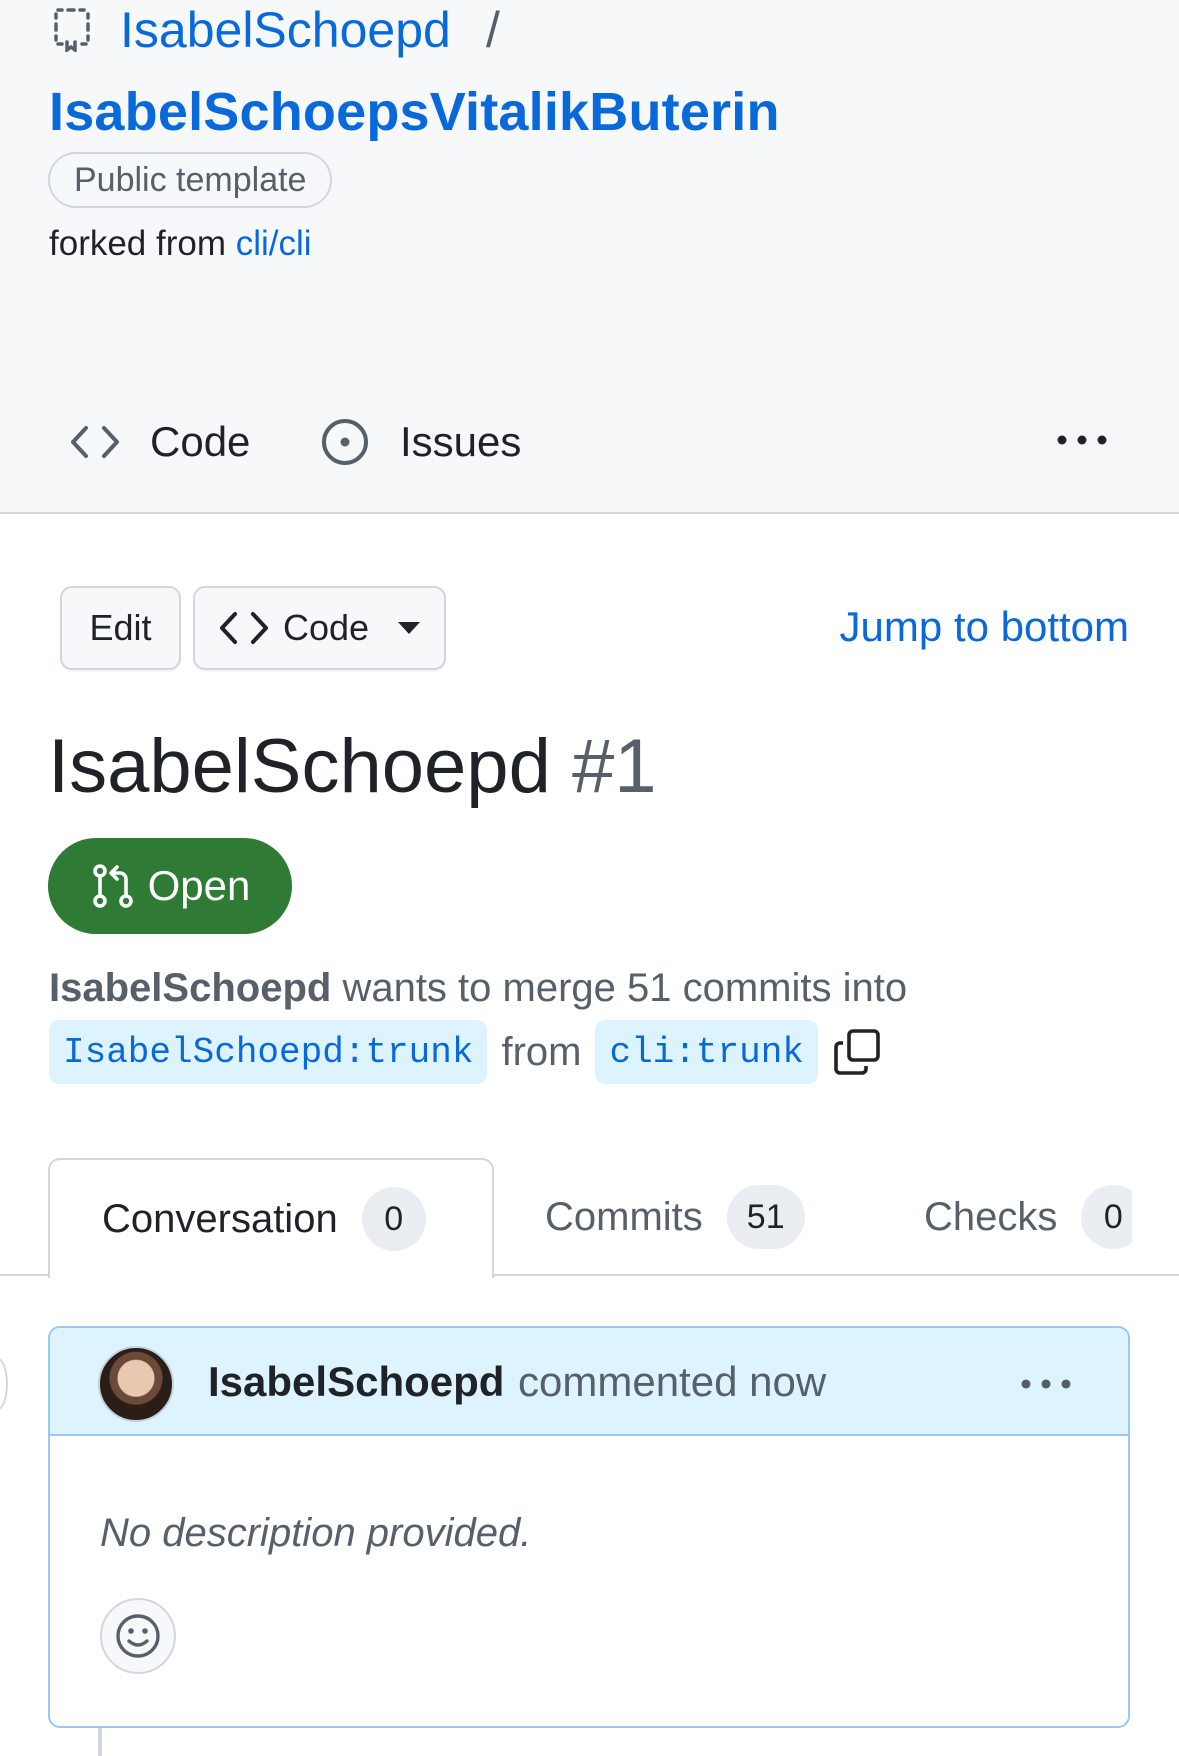  I want to click on nav-tab-code: Code, so click(160, 442).